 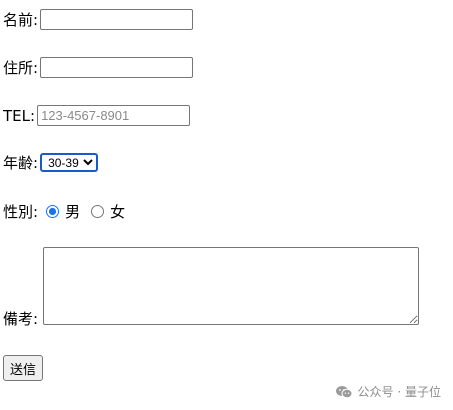 What do you see at coordinates (69, 162) in the screenshot?
I see `age-select: 30-39` at bounding box center [69, 162].